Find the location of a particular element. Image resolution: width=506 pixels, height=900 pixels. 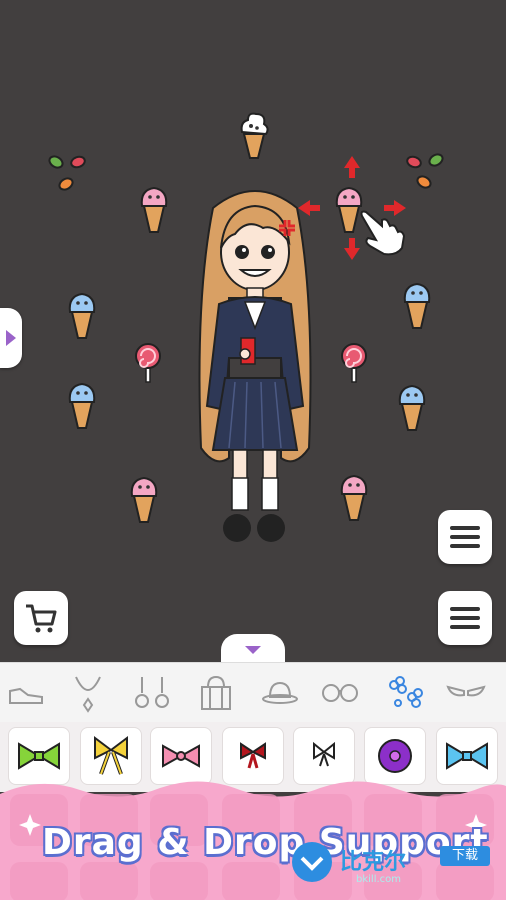

wings-icon is located at coordinates (466, 693).